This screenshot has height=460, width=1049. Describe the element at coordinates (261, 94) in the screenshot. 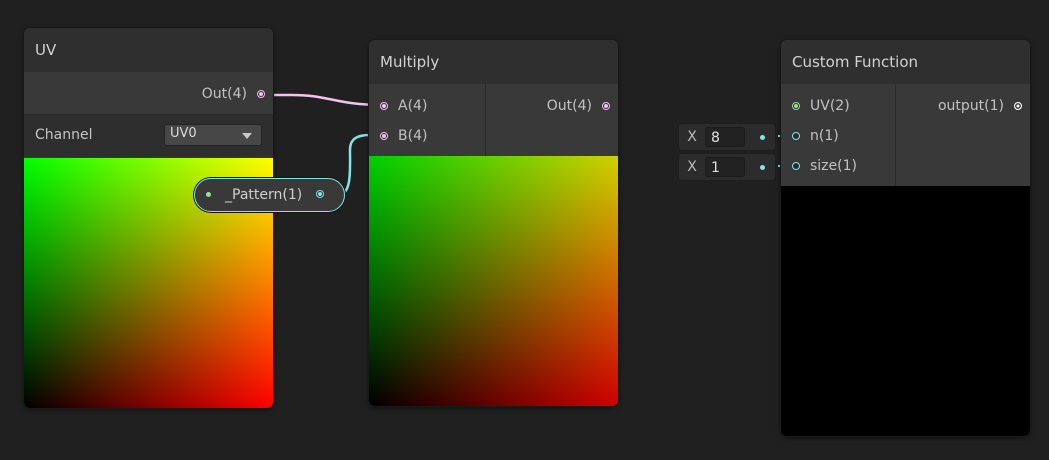

I see `uv-output-port` at that location.